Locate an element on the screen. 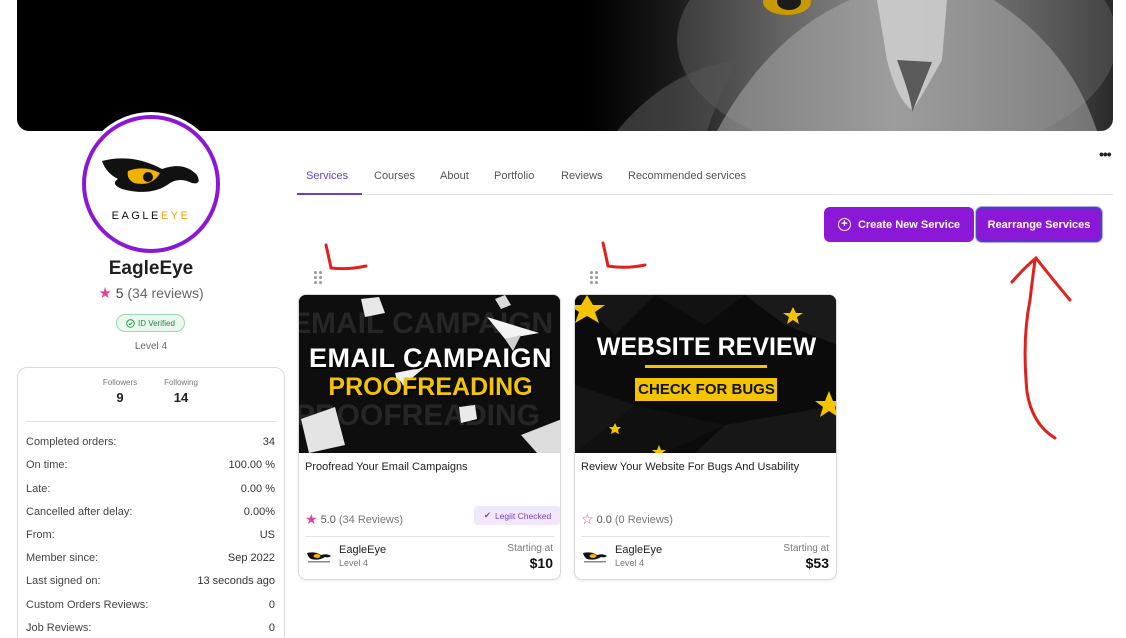 The height and width of the screenshot is (638, 1126). service-rating: ☆ 0.0 (0 Reviews) is located at coordinates (627, 519).